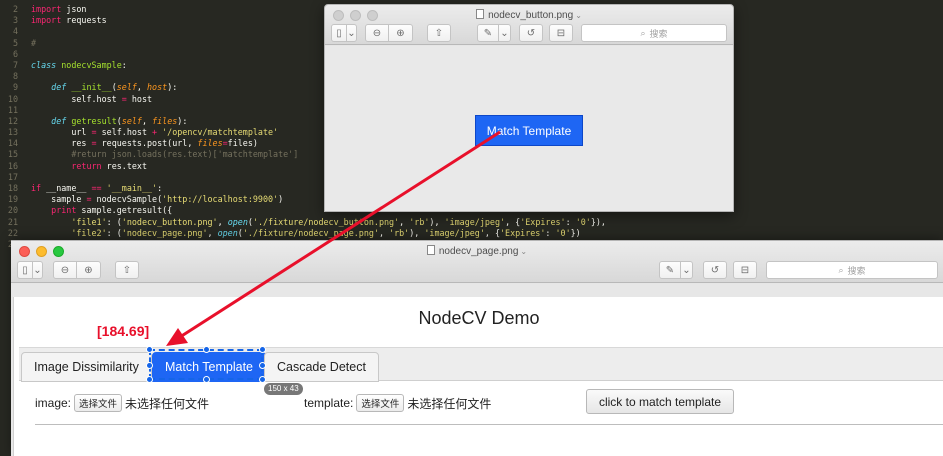  I want to click on arrow-head-icon, so click(177, 337).